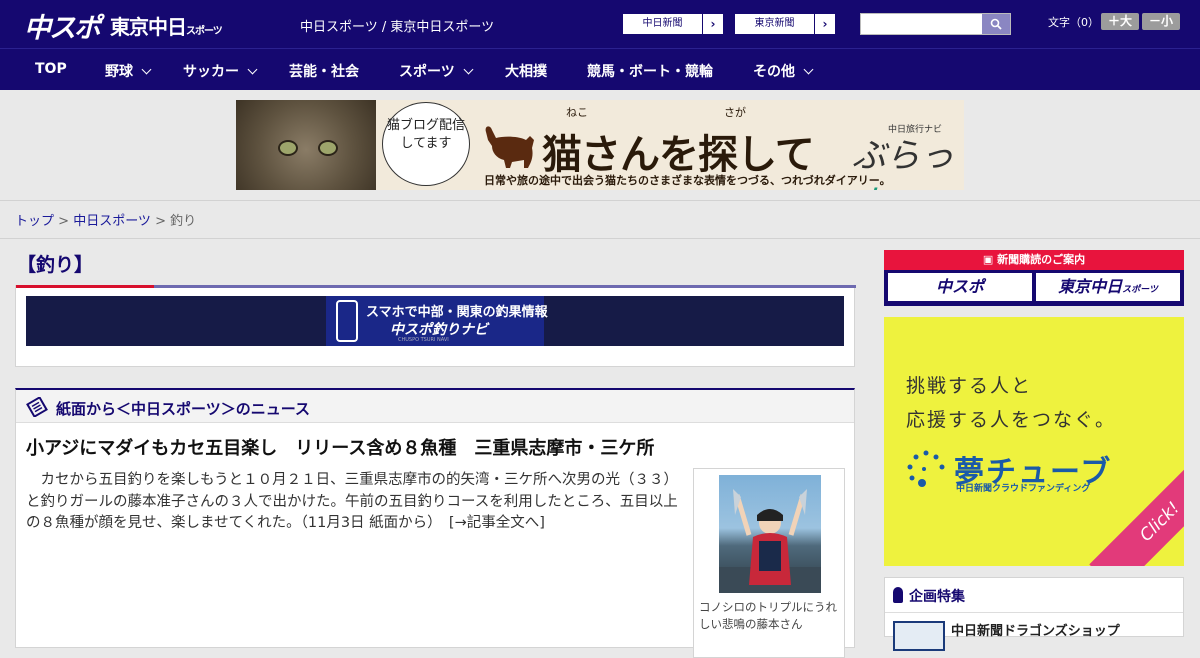 The width and height of the screenshot is (1200, 658). What do you see at coordinates (435, 406) in the screenshot?
I see `news-section-header: 紙面から＜中日スポーツ＞のニュース` at bounding box center [435, 406].